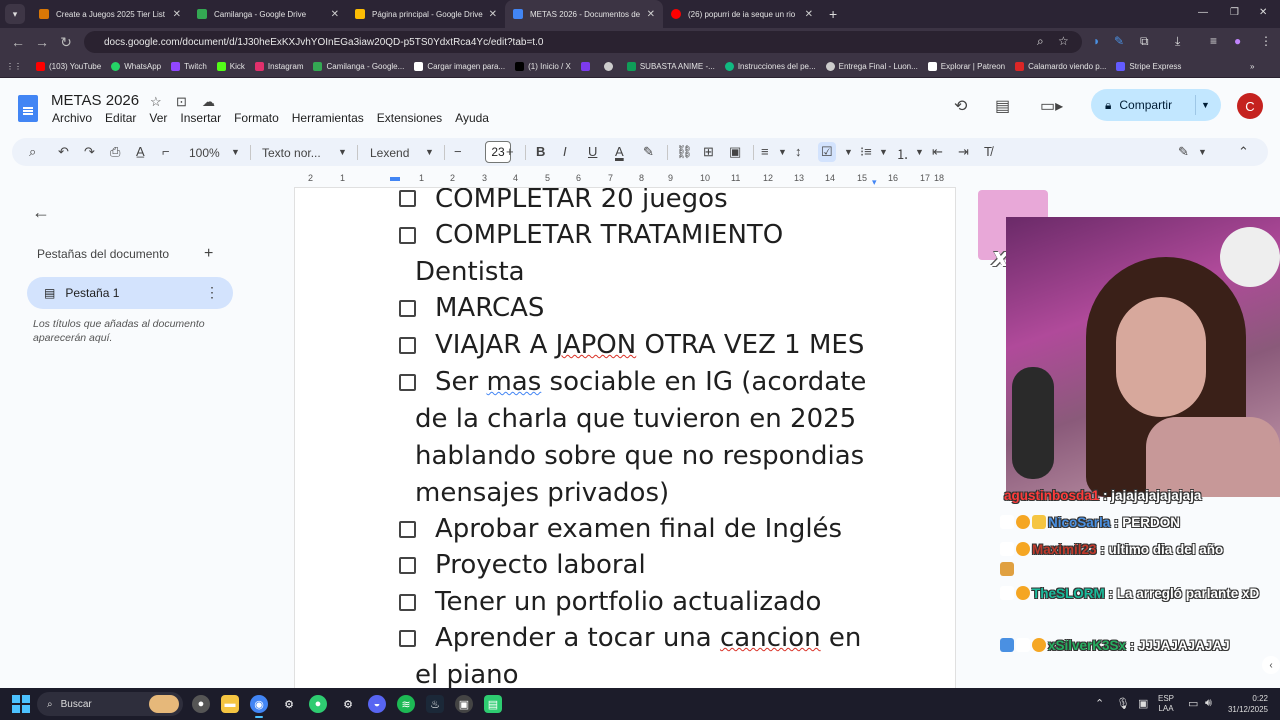  Describe the element at coordinates (328, 118) in the screenshot. I see `menu-herramientas: Herramientas` at that location.